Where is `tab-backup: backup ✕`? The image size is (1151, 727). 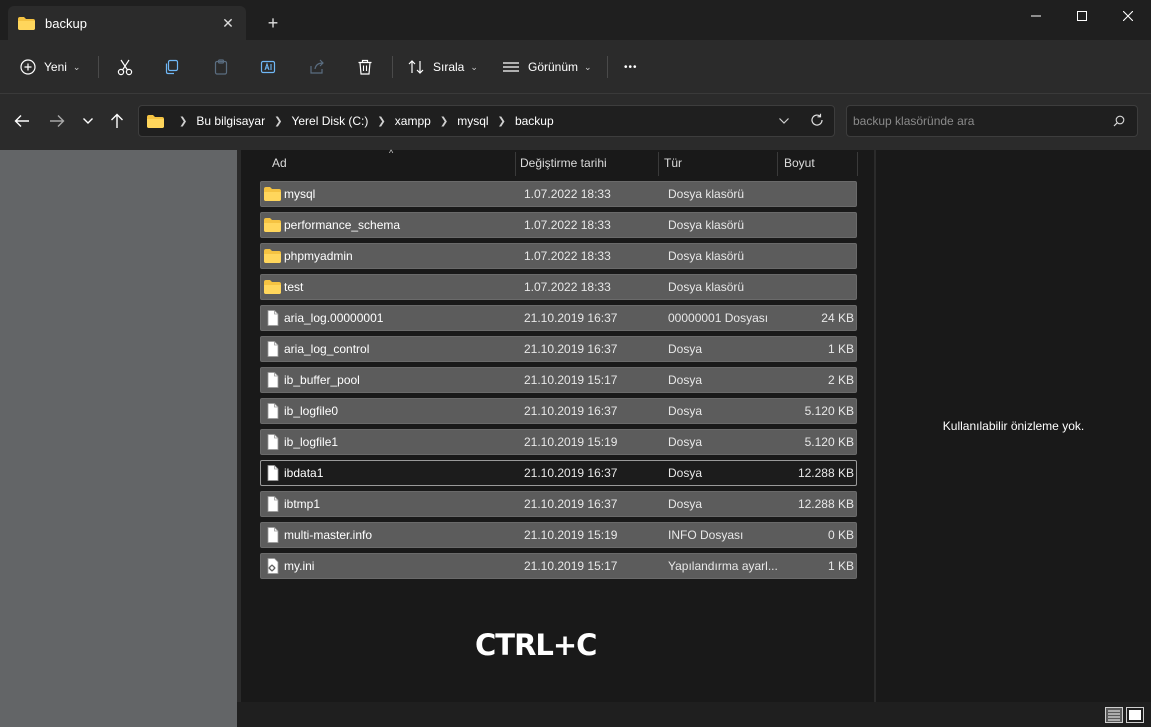
tab-backup: backup ✕ is located at coordinates (127, 23).